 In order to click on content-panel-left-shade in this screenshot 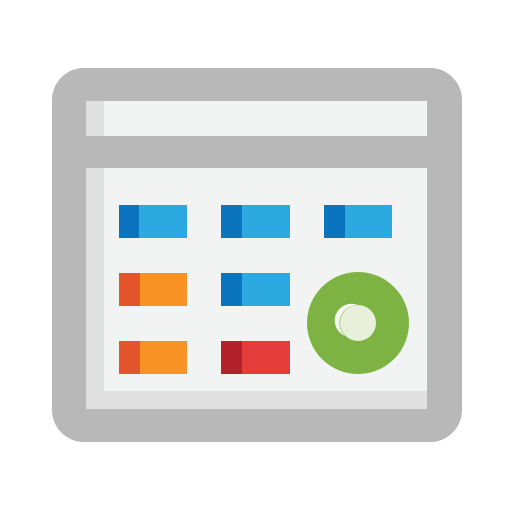, I will do `click(95, 288)`.